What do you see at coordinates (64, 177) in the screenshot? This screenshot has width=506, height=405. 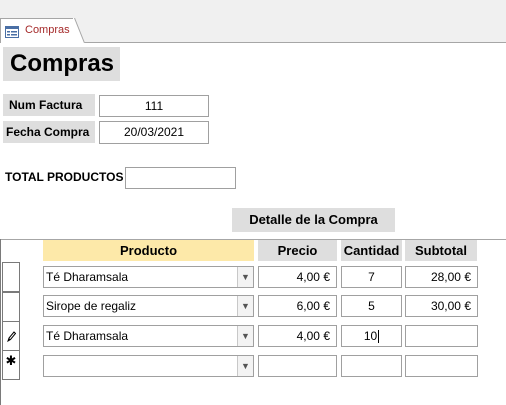 I see `total-productos-label: TOTAL PRODUCTOS` at bounding box center [64, 177].